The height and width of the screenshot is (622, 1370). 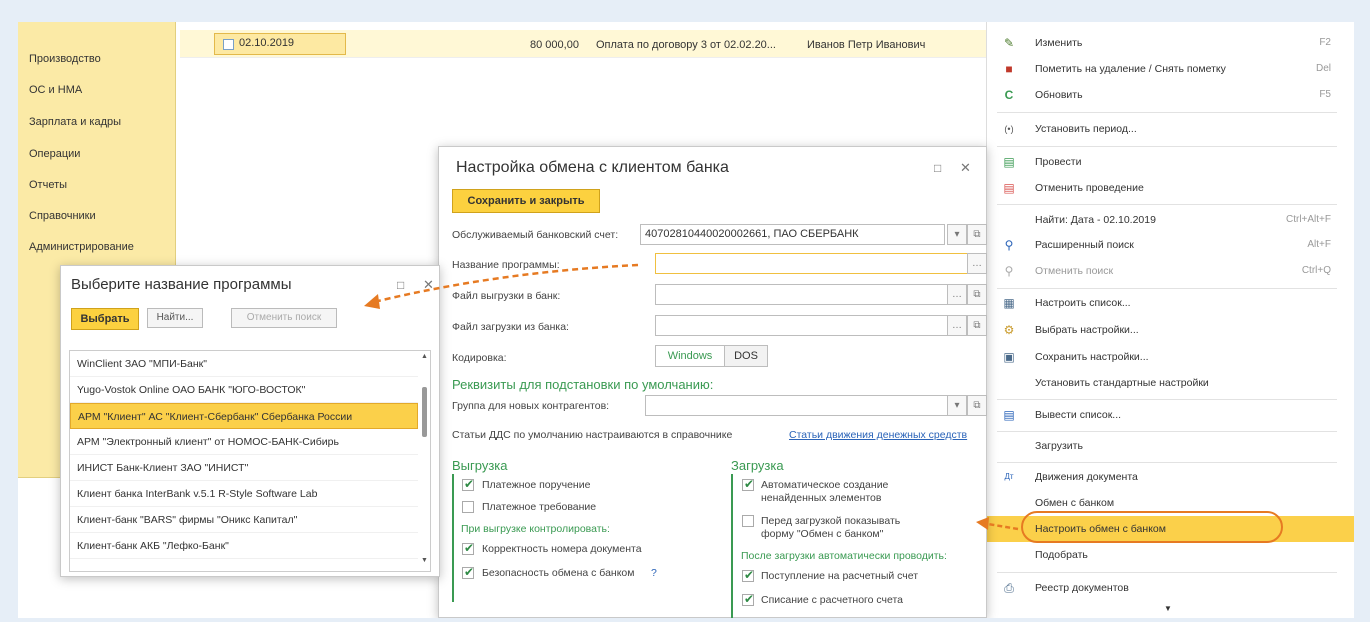 I want to click on dds-link: Статьи движения денежных средств, so click(x=878, y=435).